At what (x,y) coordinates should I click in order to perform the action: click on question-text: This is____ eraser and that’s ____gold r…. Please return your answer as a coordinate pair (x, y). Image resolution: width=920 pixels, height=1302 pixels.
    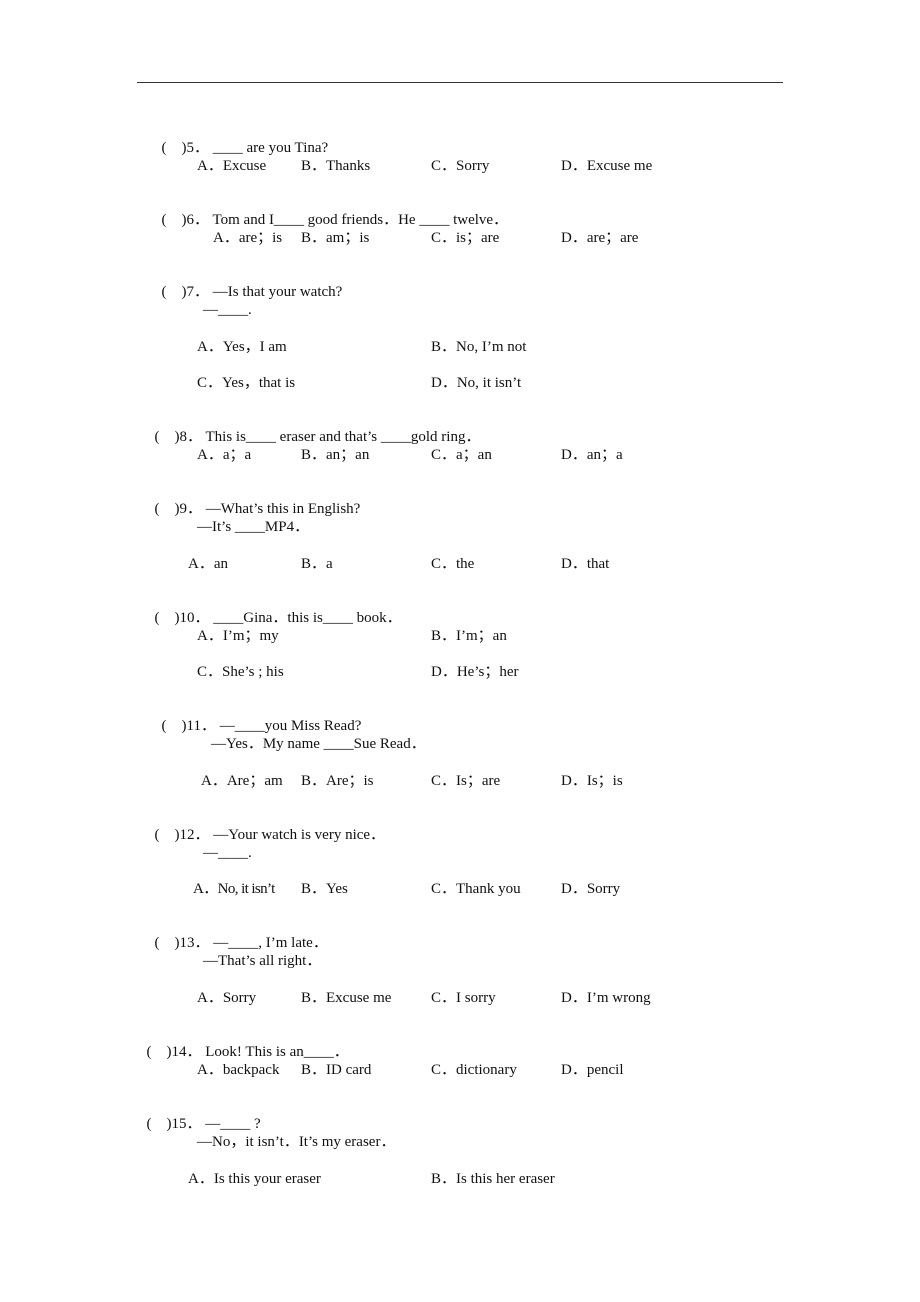
    Looking at the image, I should click on (343, 437).